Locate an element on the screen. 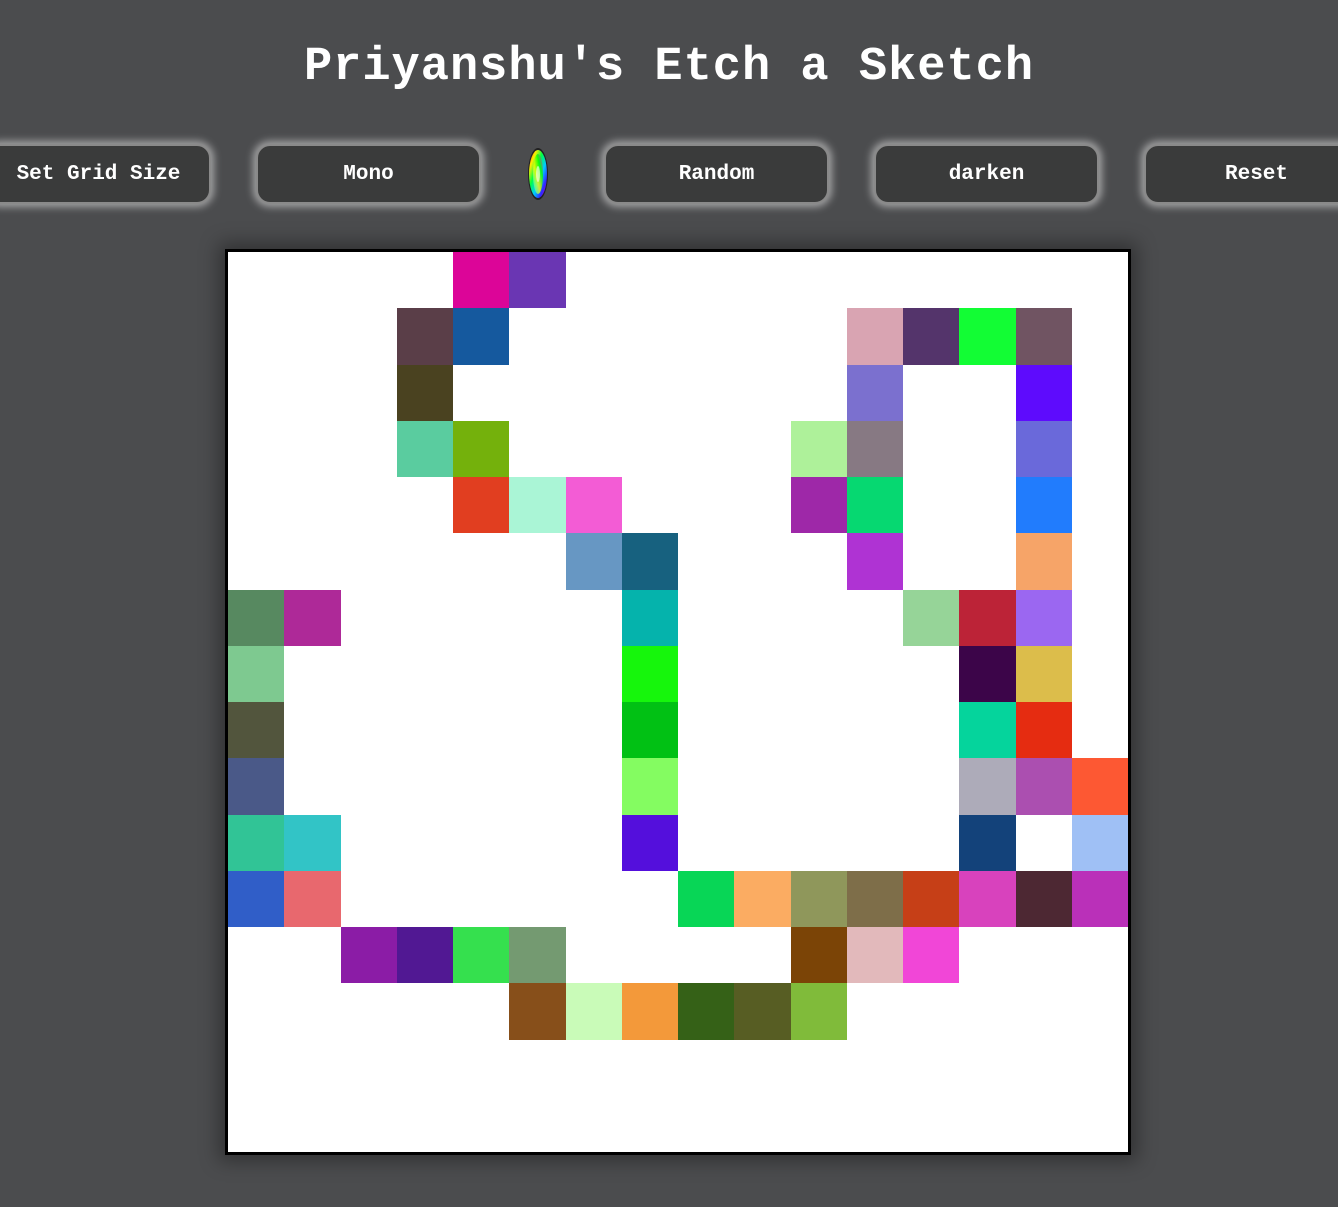 The width and height of the screenshot is (1338, 1207). color-picker is located at coordinates (538, 174).